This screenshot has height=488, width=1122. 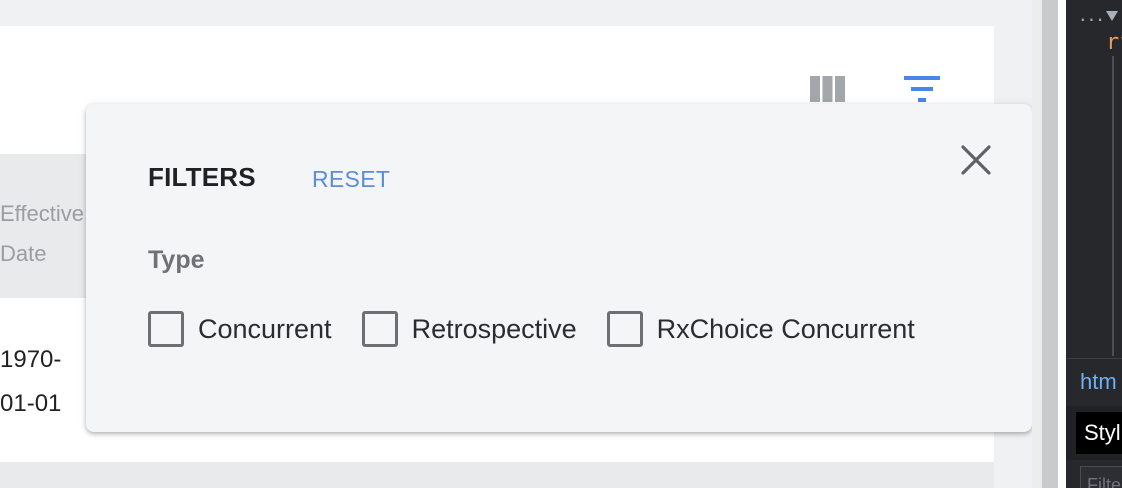 I want to click on cell-line-2: 01-01, so click(x=31, y=403).